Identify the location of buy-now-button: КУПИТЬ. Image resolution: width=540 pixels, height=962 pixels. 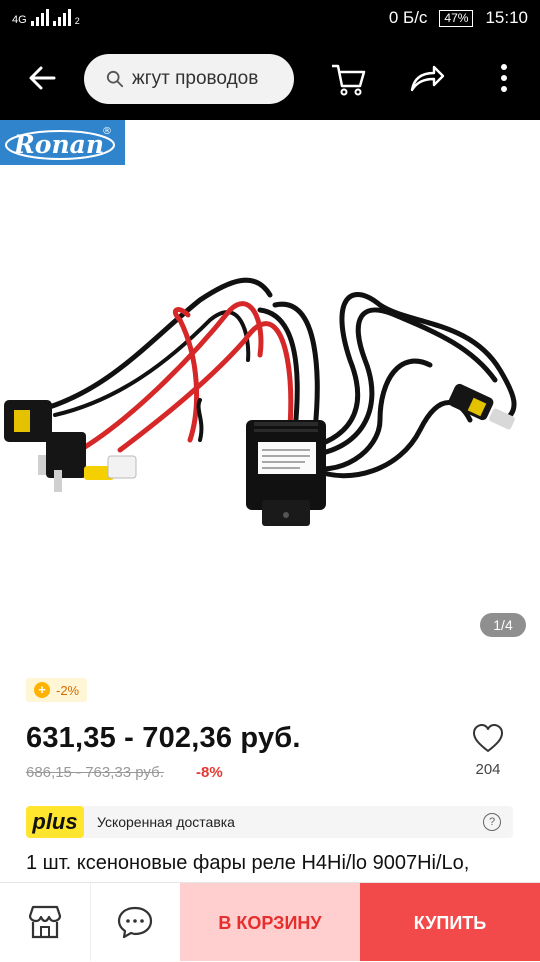
(450, 922).